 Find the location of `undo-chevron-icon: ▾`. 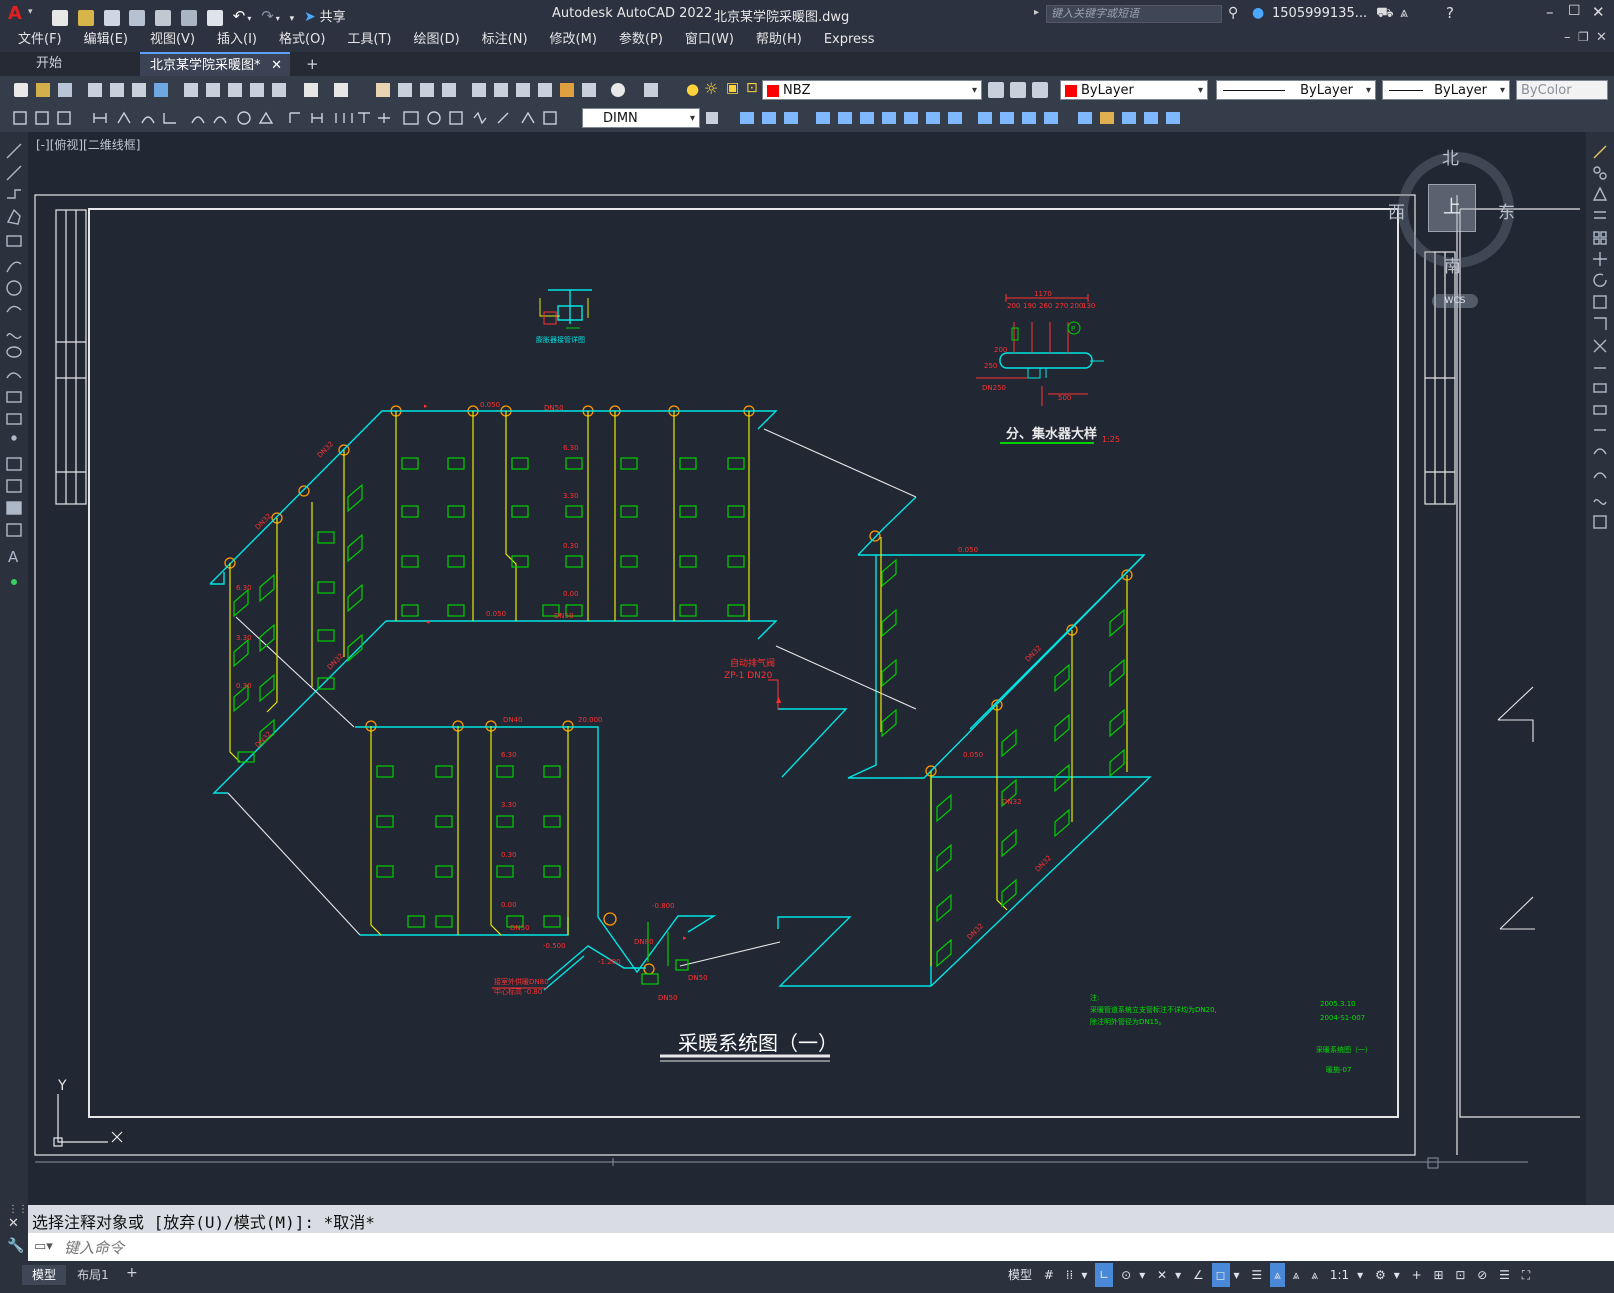

undo-chevron-icon: ▾ is located at coordinates (249, 18).